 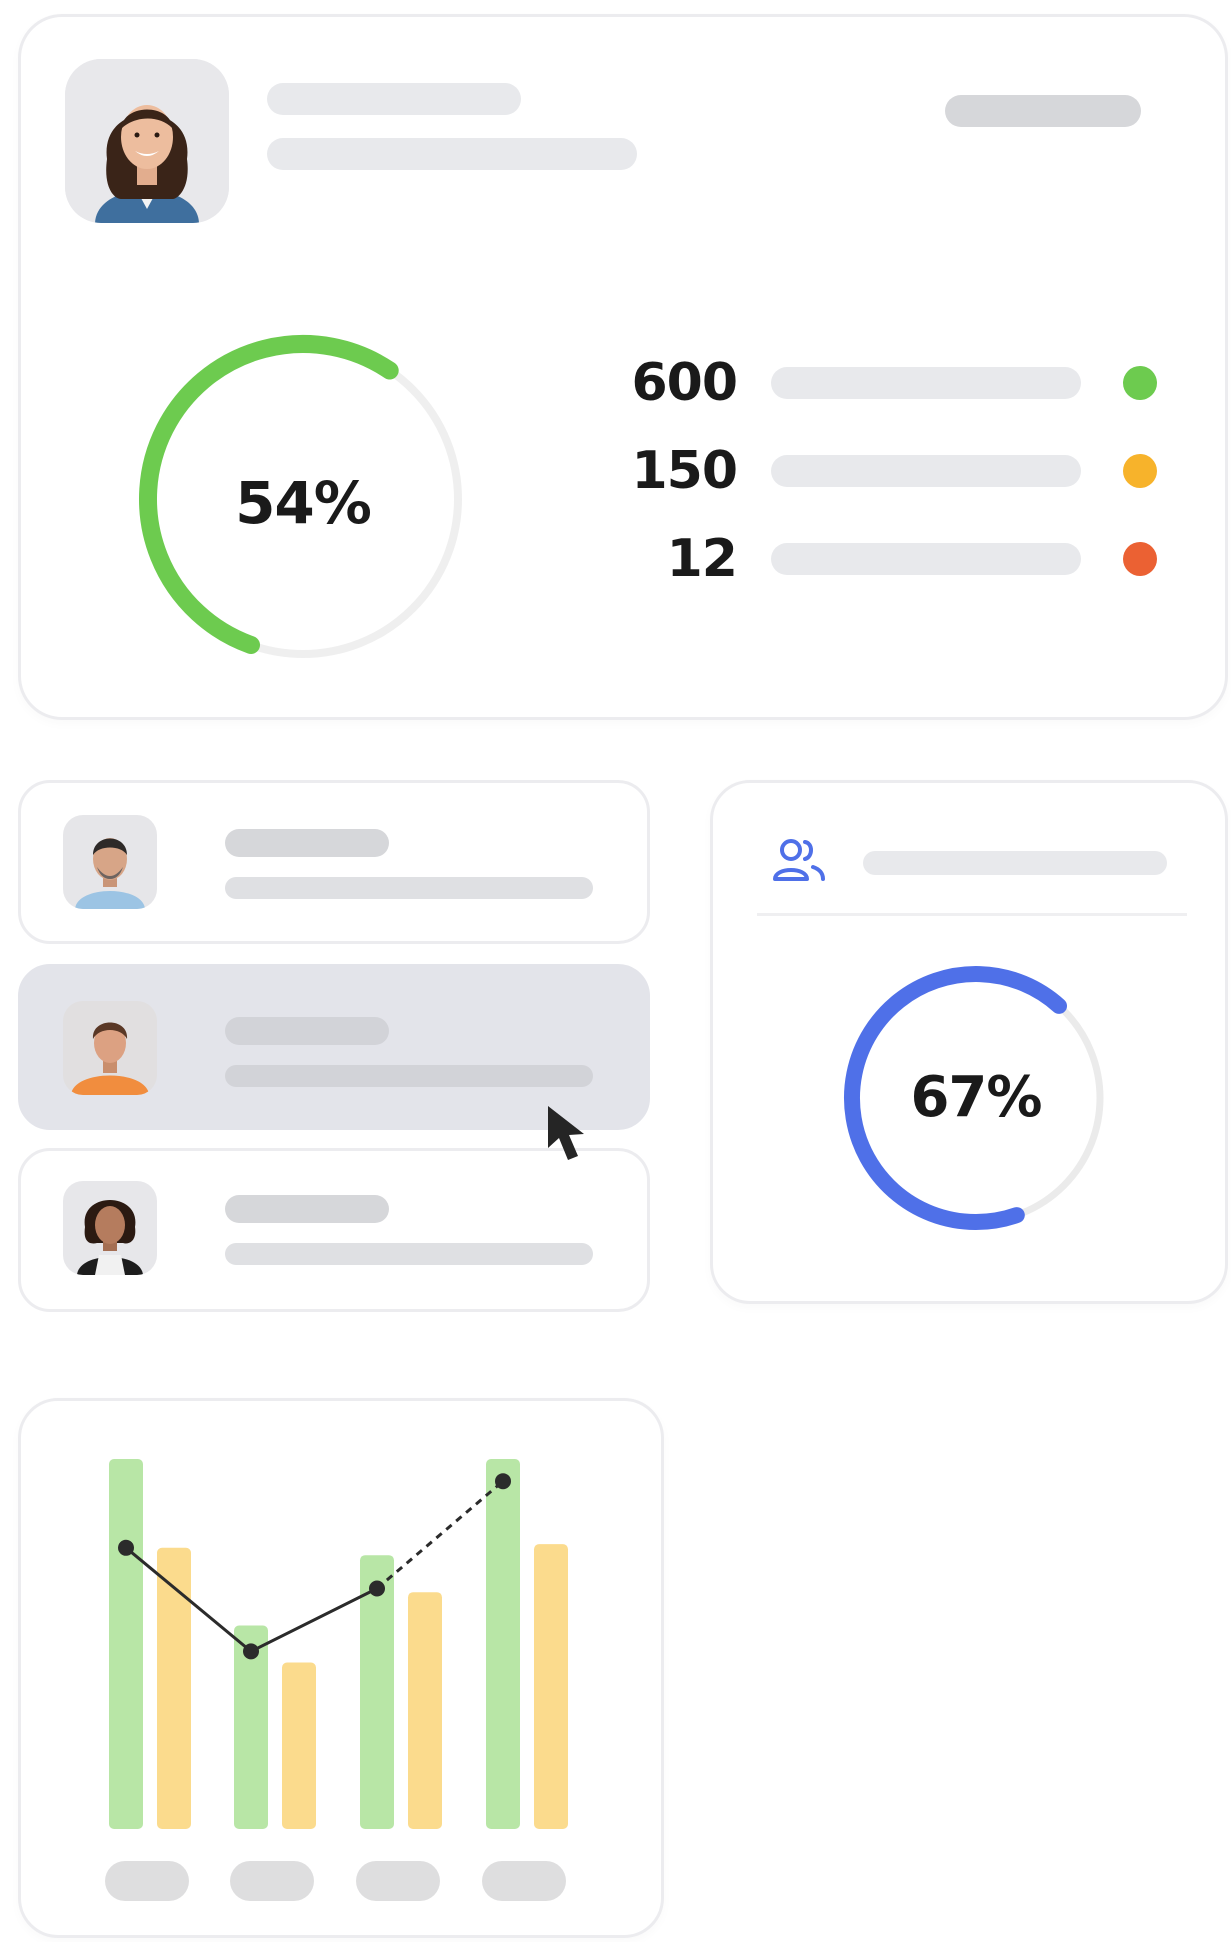 I want to click on status-dot-orange, so click(x=1140, y=471).